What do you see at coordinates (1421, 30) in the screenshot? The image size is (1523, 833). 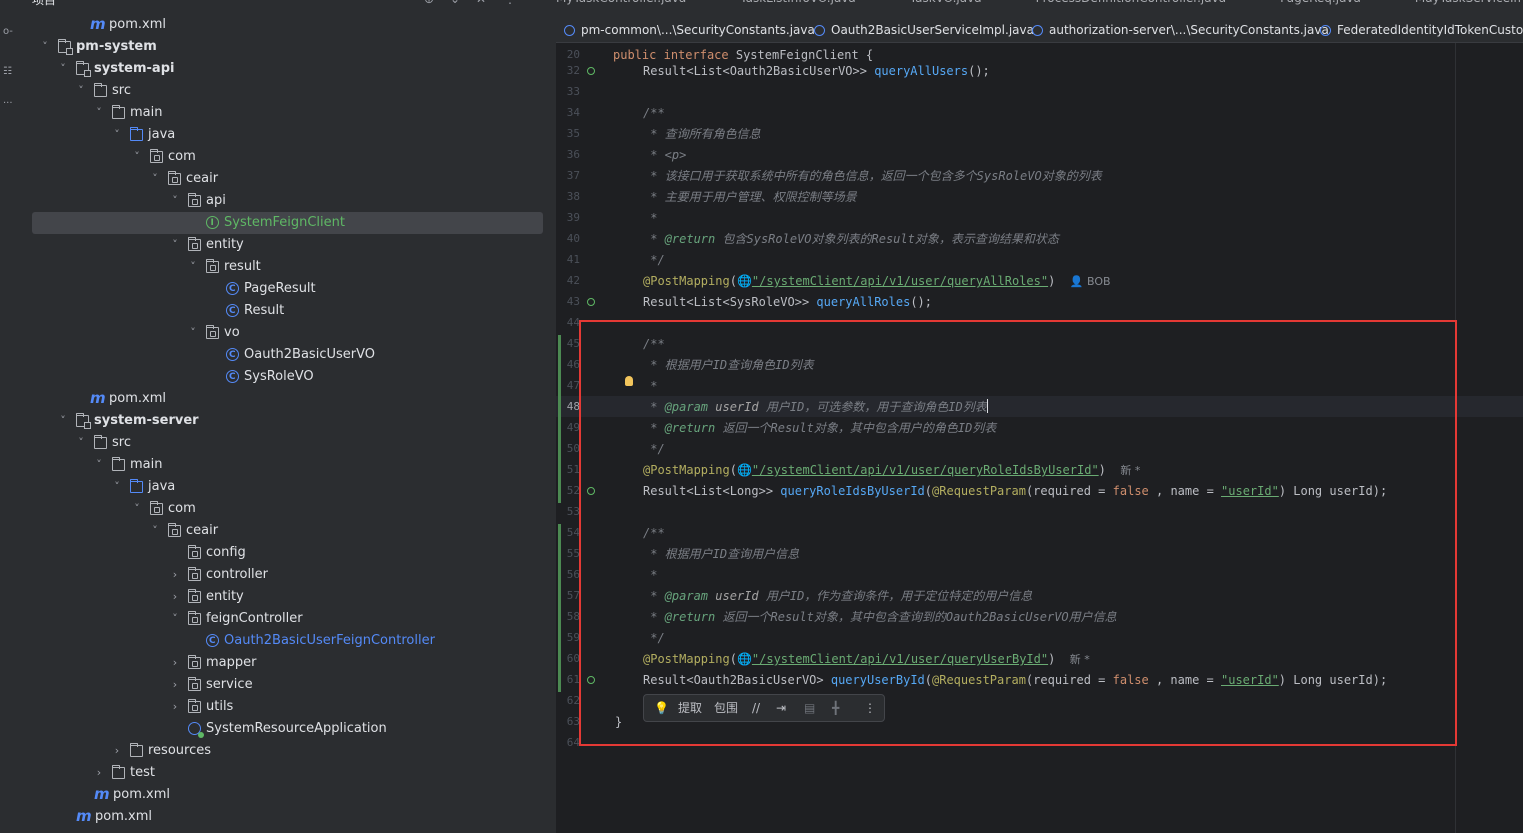 I see `tab-federated-identity-token-customizer: FederatedIdentityIdTokenCustomize` at bounding box center [1421, 30].